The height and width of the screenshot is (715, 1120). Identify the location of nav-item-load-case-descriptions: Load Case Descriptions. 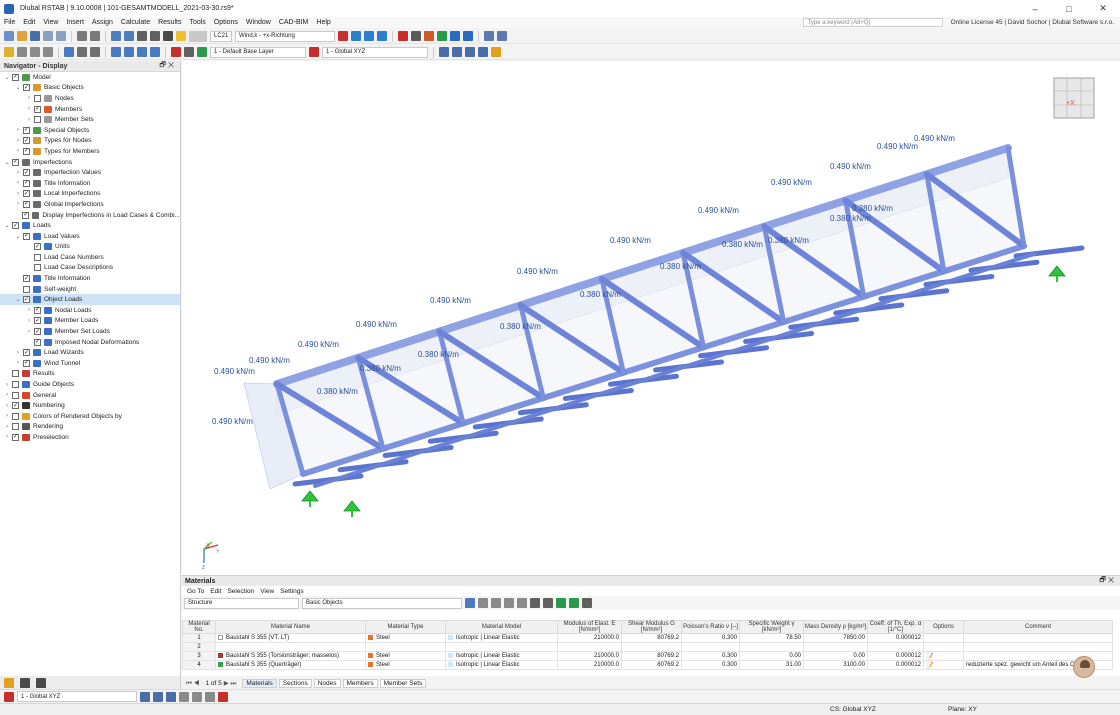
(90, 268).